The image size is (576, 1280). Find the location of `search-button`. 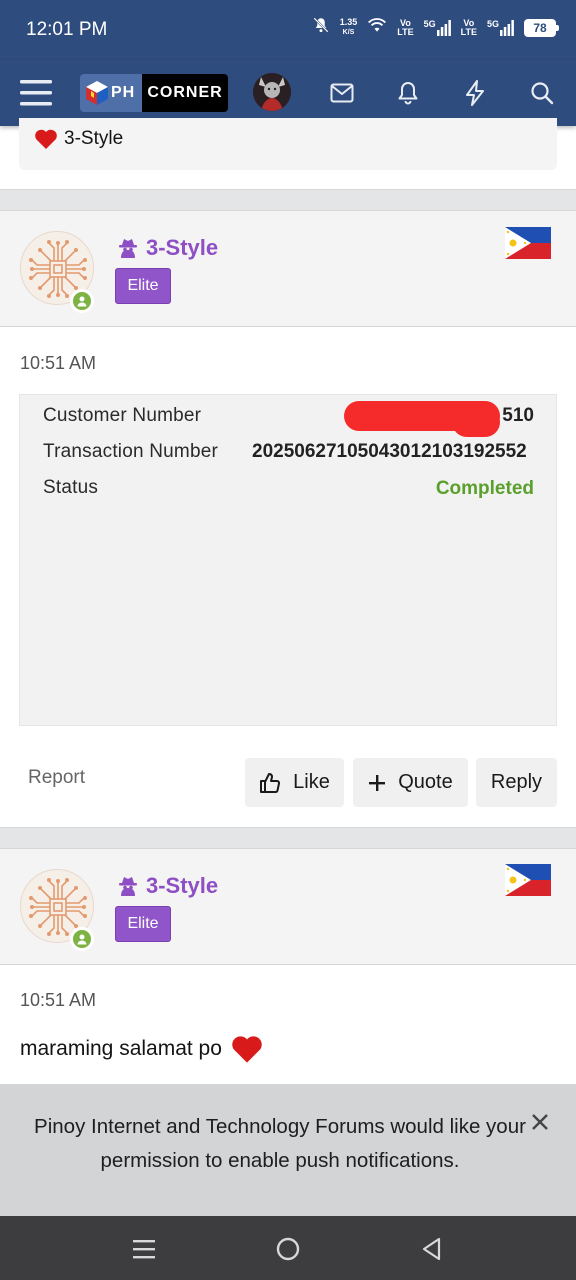

search-button is located at coordinates (542, 93).